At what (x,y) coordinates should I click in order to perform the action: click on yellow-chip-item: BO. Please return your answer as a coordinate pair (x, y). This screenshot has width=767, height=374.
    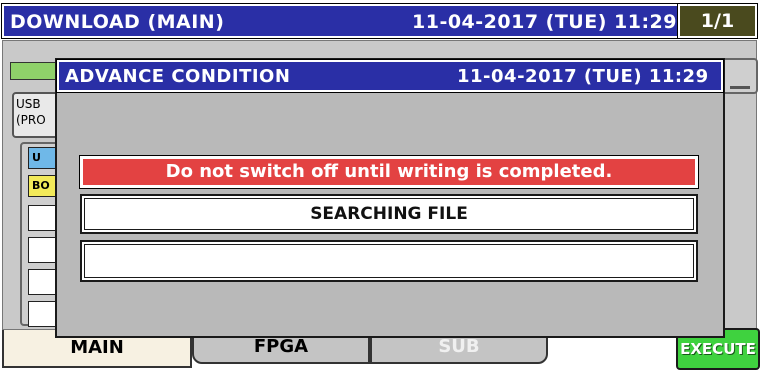
    Looking at the image, I should click on (43, 186).